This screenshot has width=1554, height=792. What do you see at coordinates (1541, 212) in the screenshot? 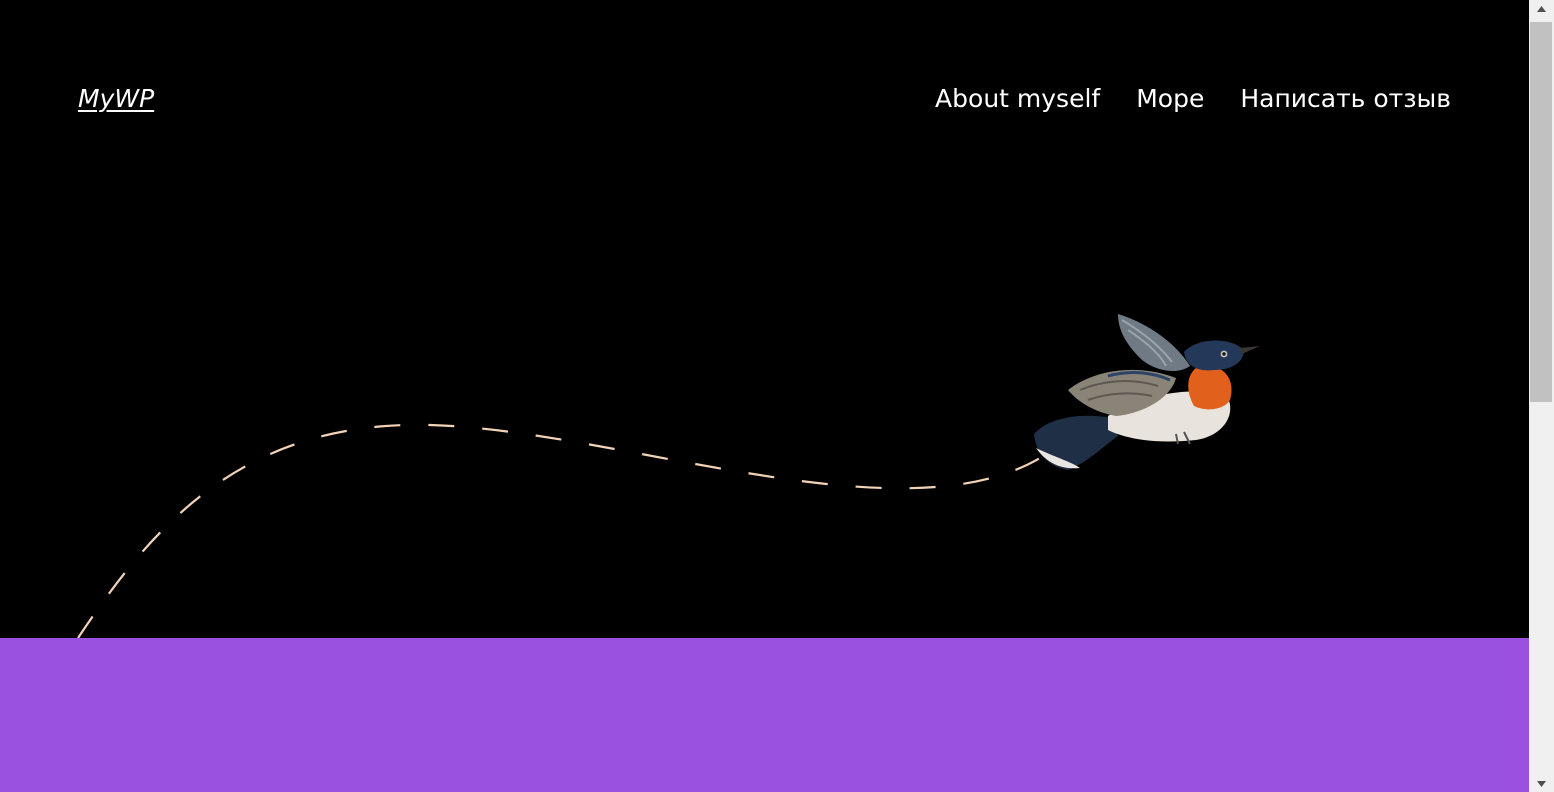
I see `scrollbar-thumb` at bounding box center [1541, 212].